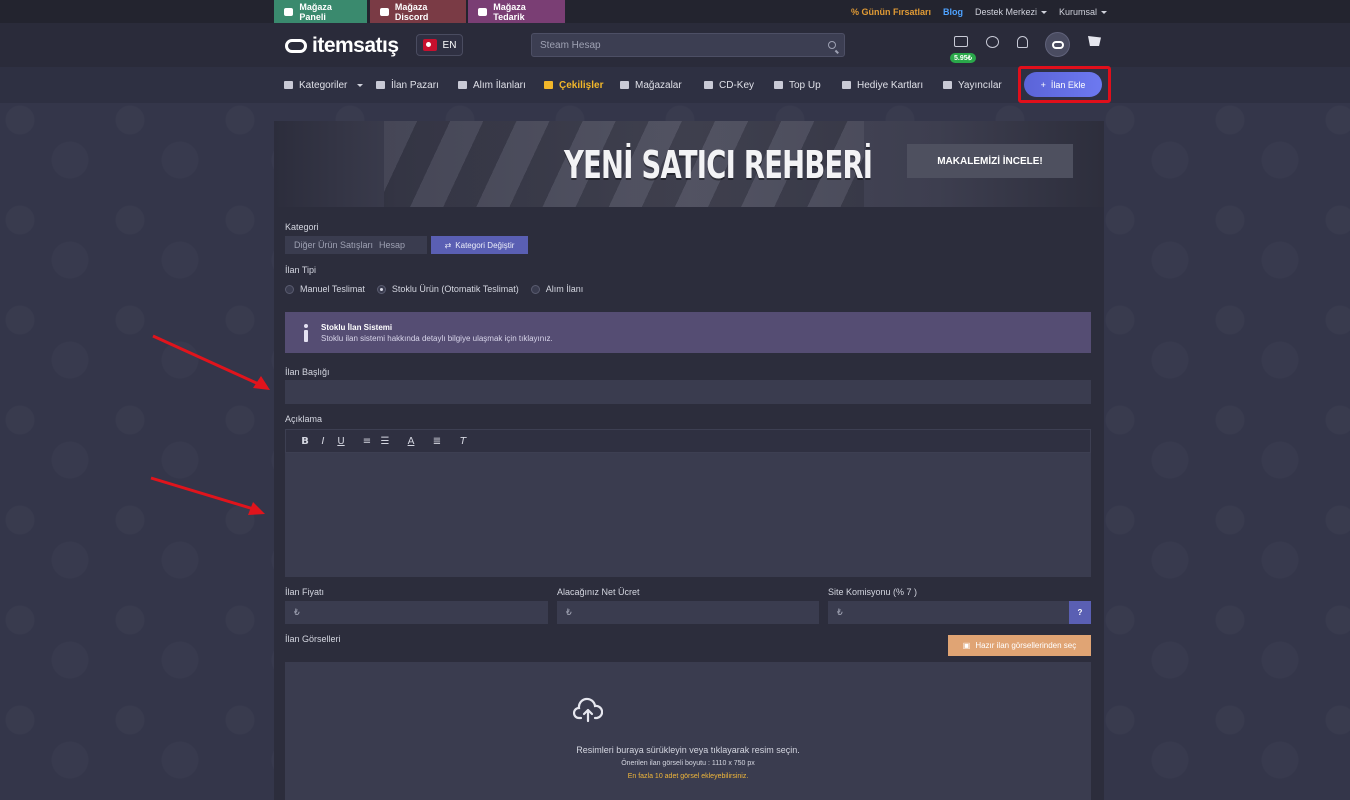 Image resolution: width=1350 pixels, height=800 pixels. What do you see at coordinates (966, 645) in the screenshot?
I see `images-icon: ▣` at bounding box center [966, 645].